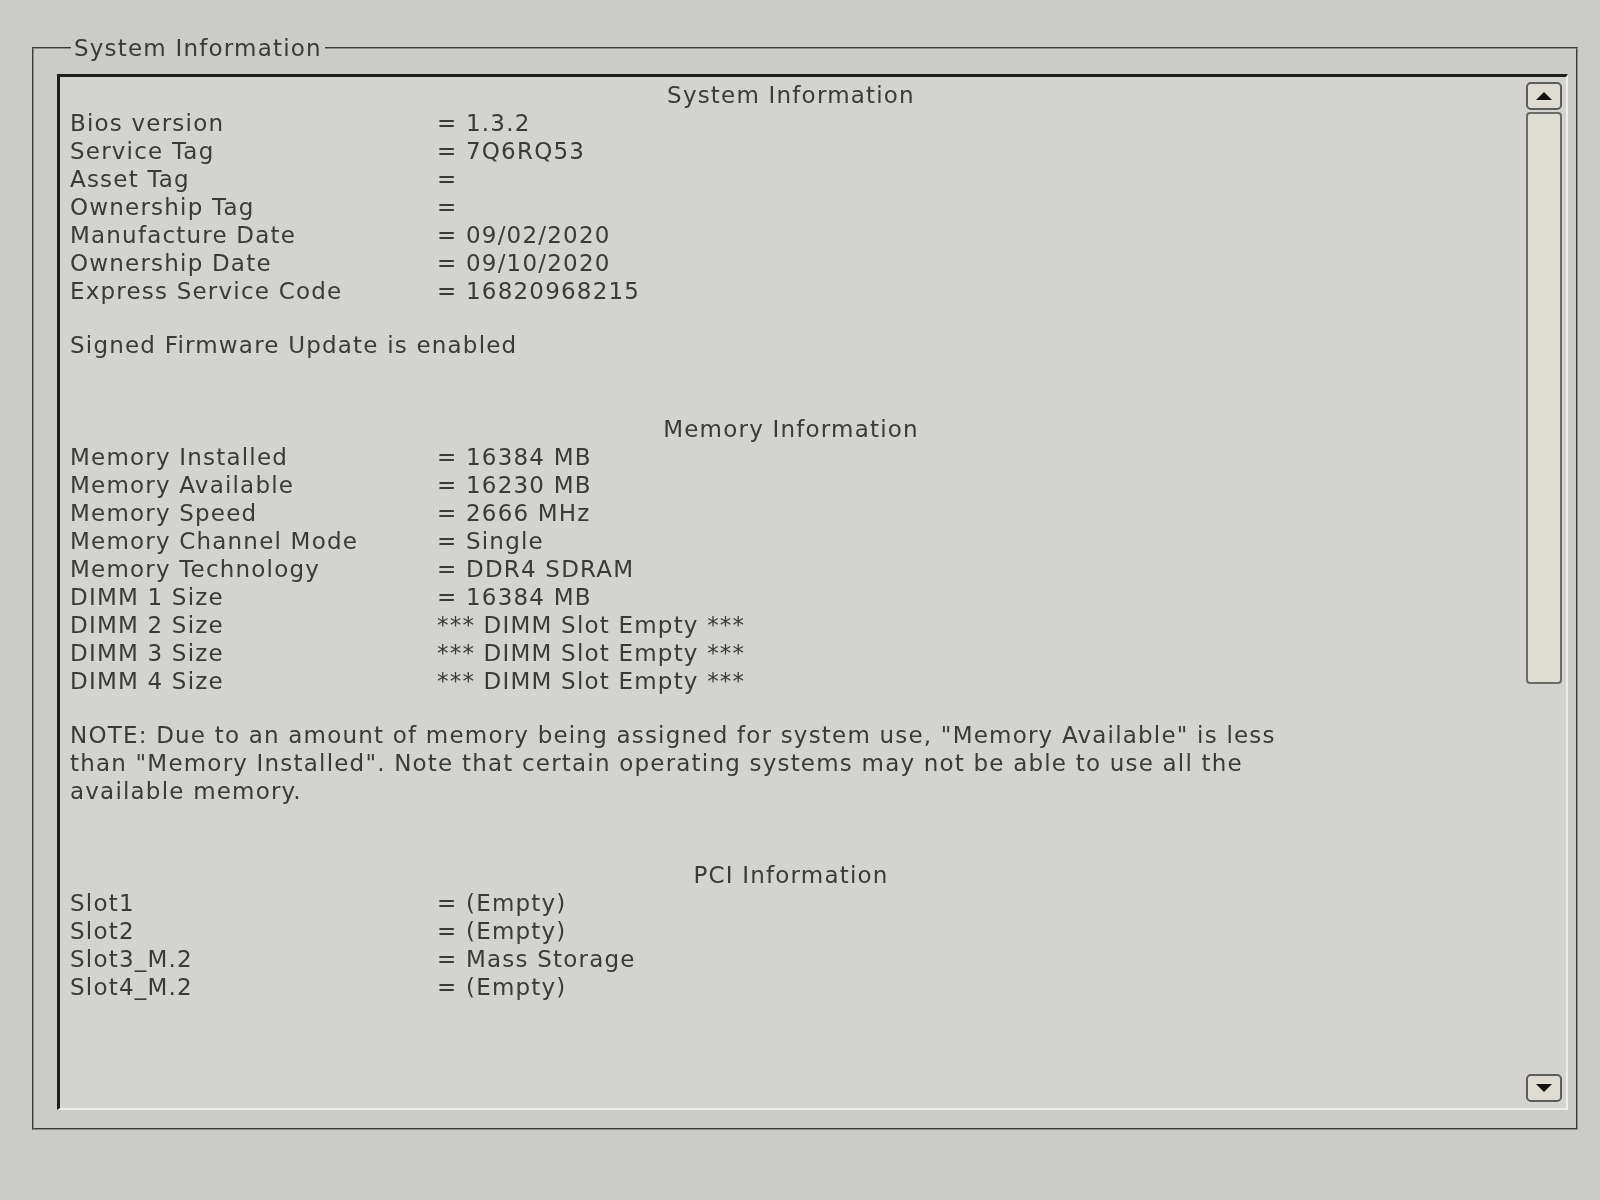 The height and width of the screenshot is (1200, 1600). I want to click on field-value: = 2666 MHz, so click(514, 513).